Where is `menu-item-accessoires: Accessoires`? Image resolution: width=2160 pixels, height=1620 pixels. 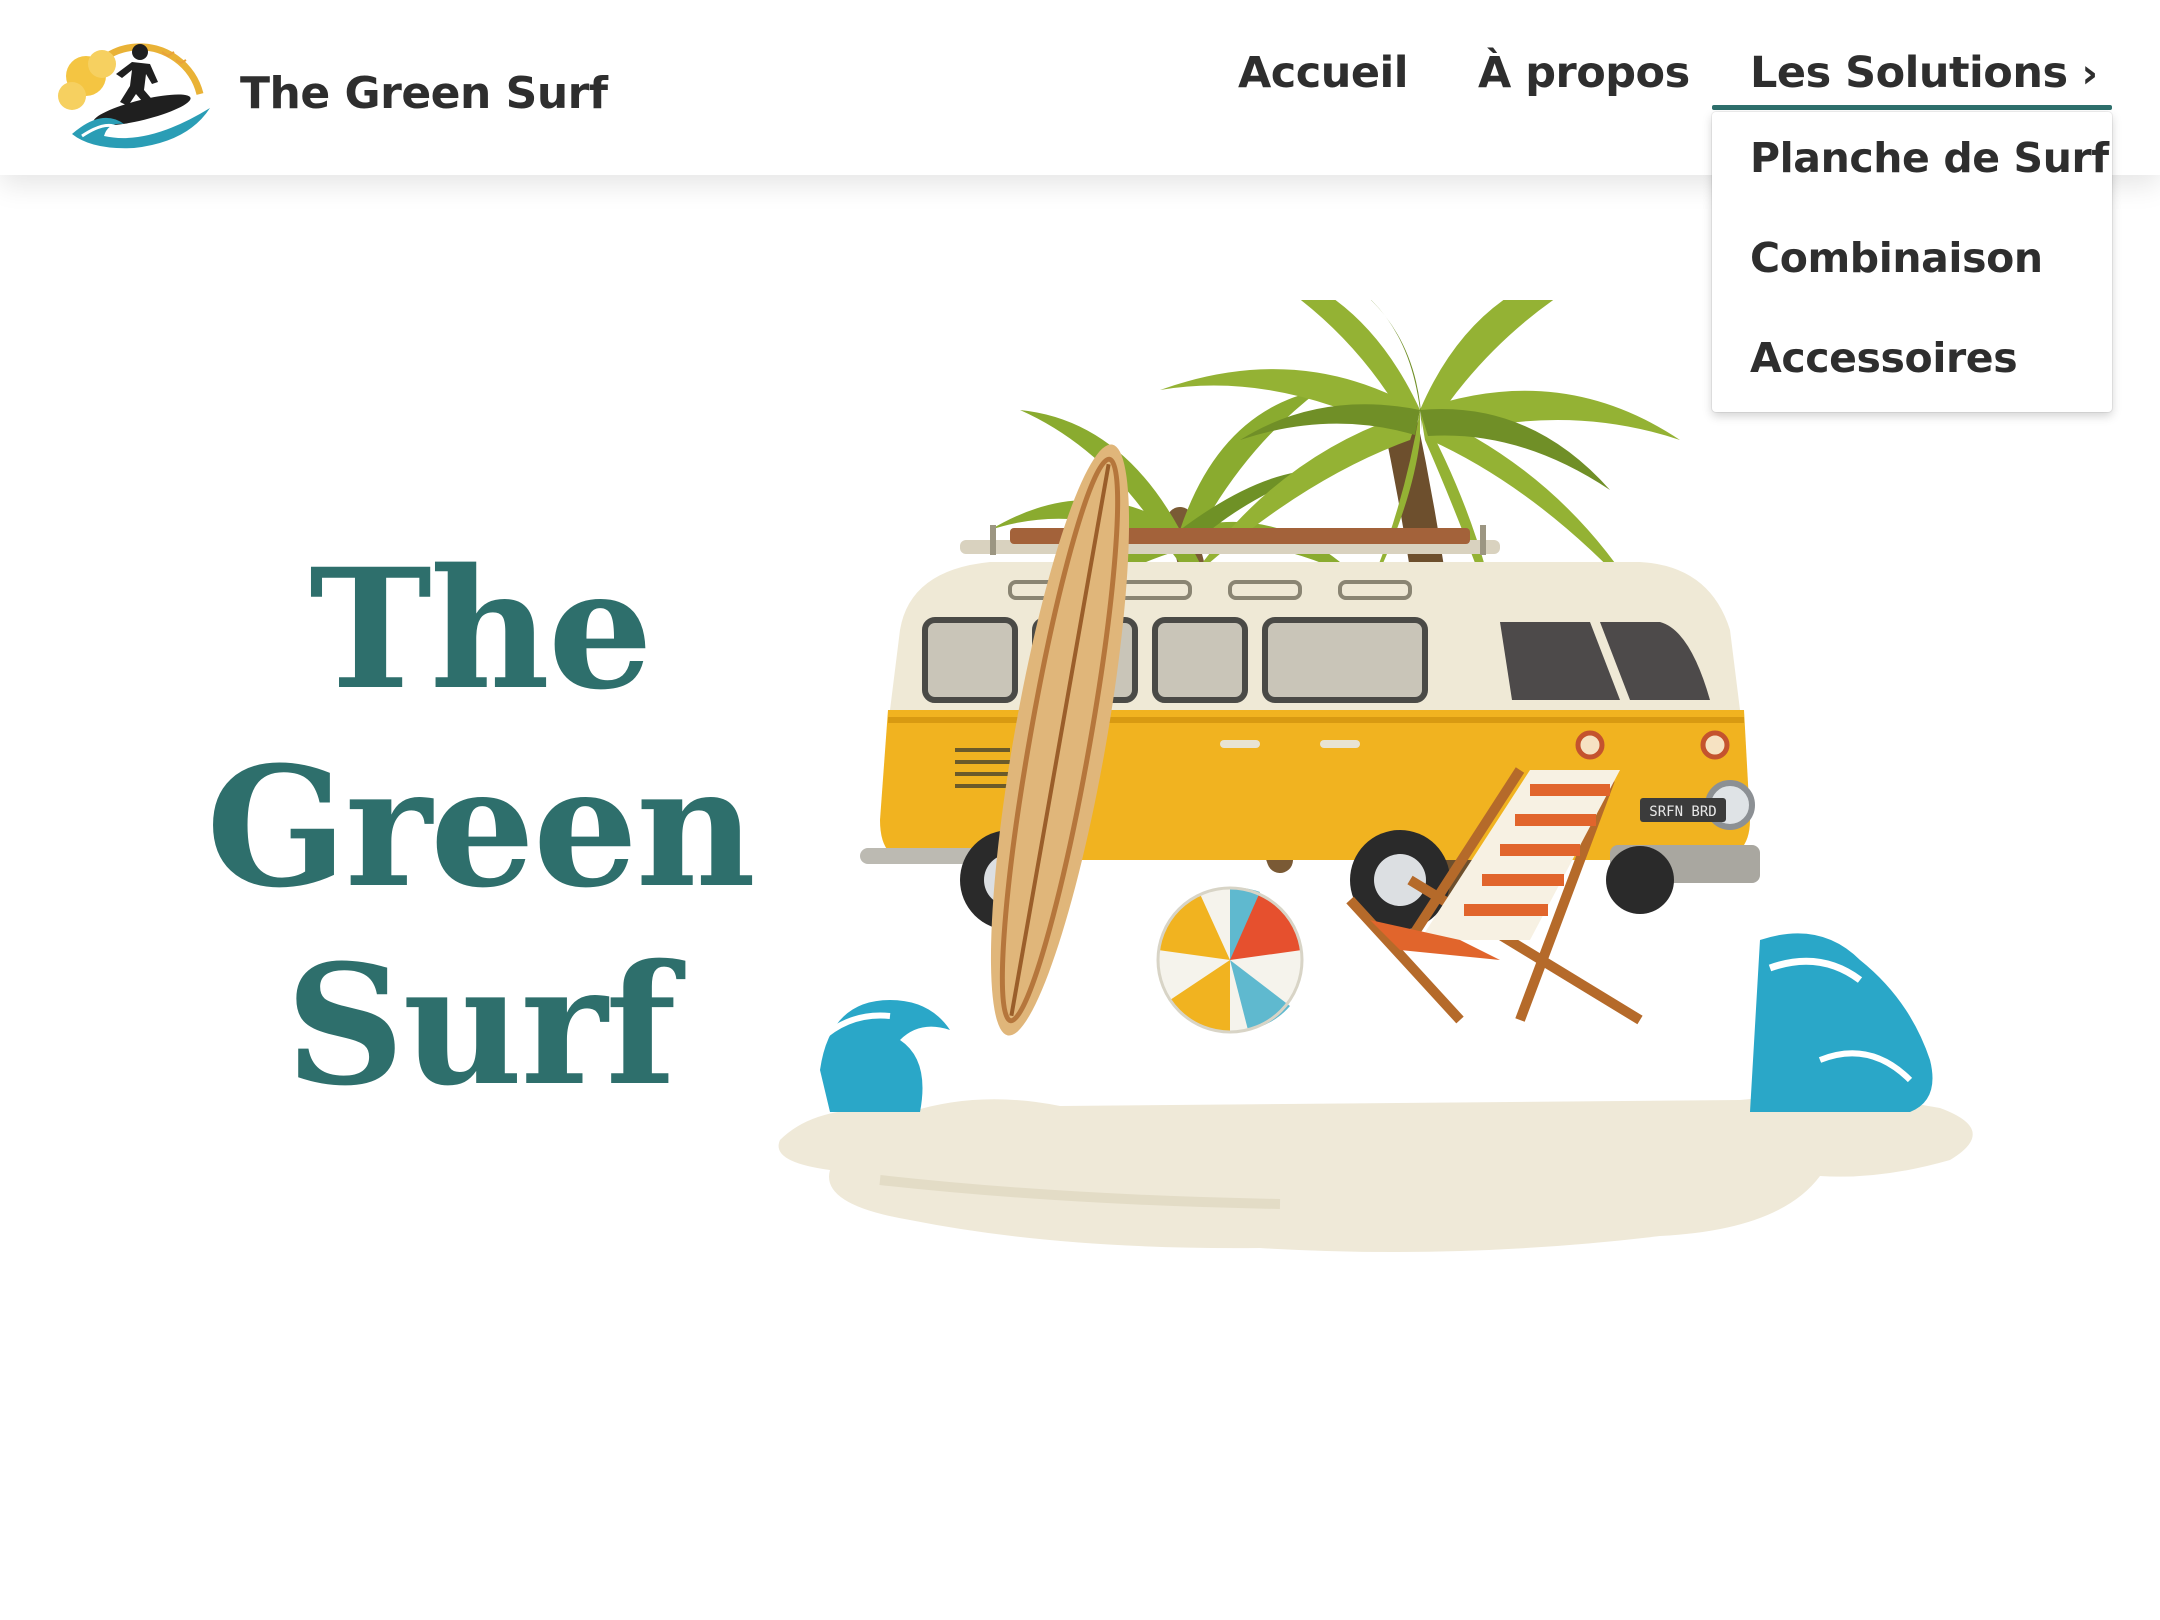 menu-item-accessoires: Accessoires is located at coordinates (1884, 358).